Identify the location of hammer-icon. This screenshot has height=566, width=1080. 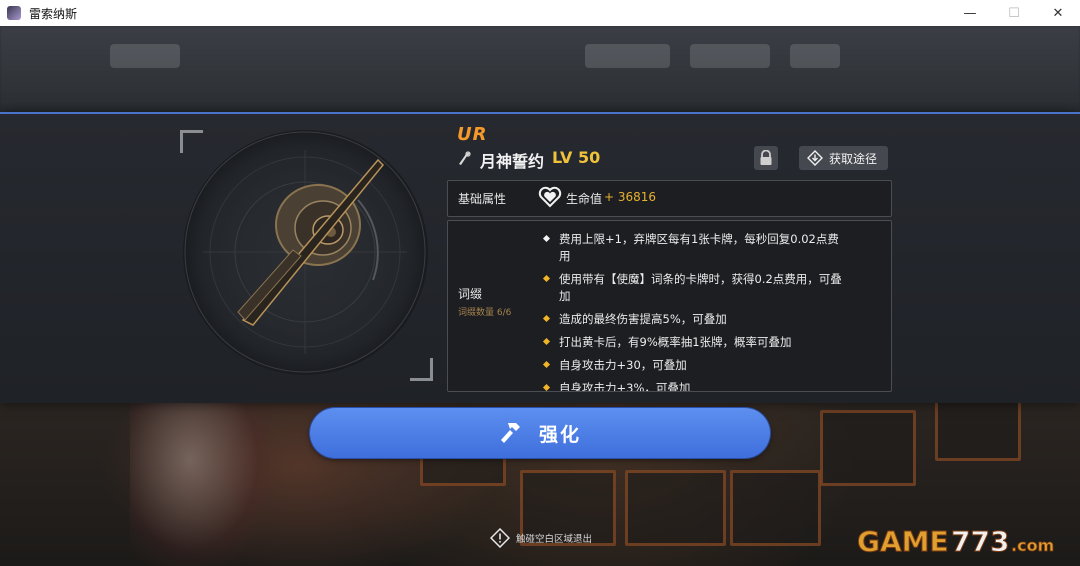
(510, 433).